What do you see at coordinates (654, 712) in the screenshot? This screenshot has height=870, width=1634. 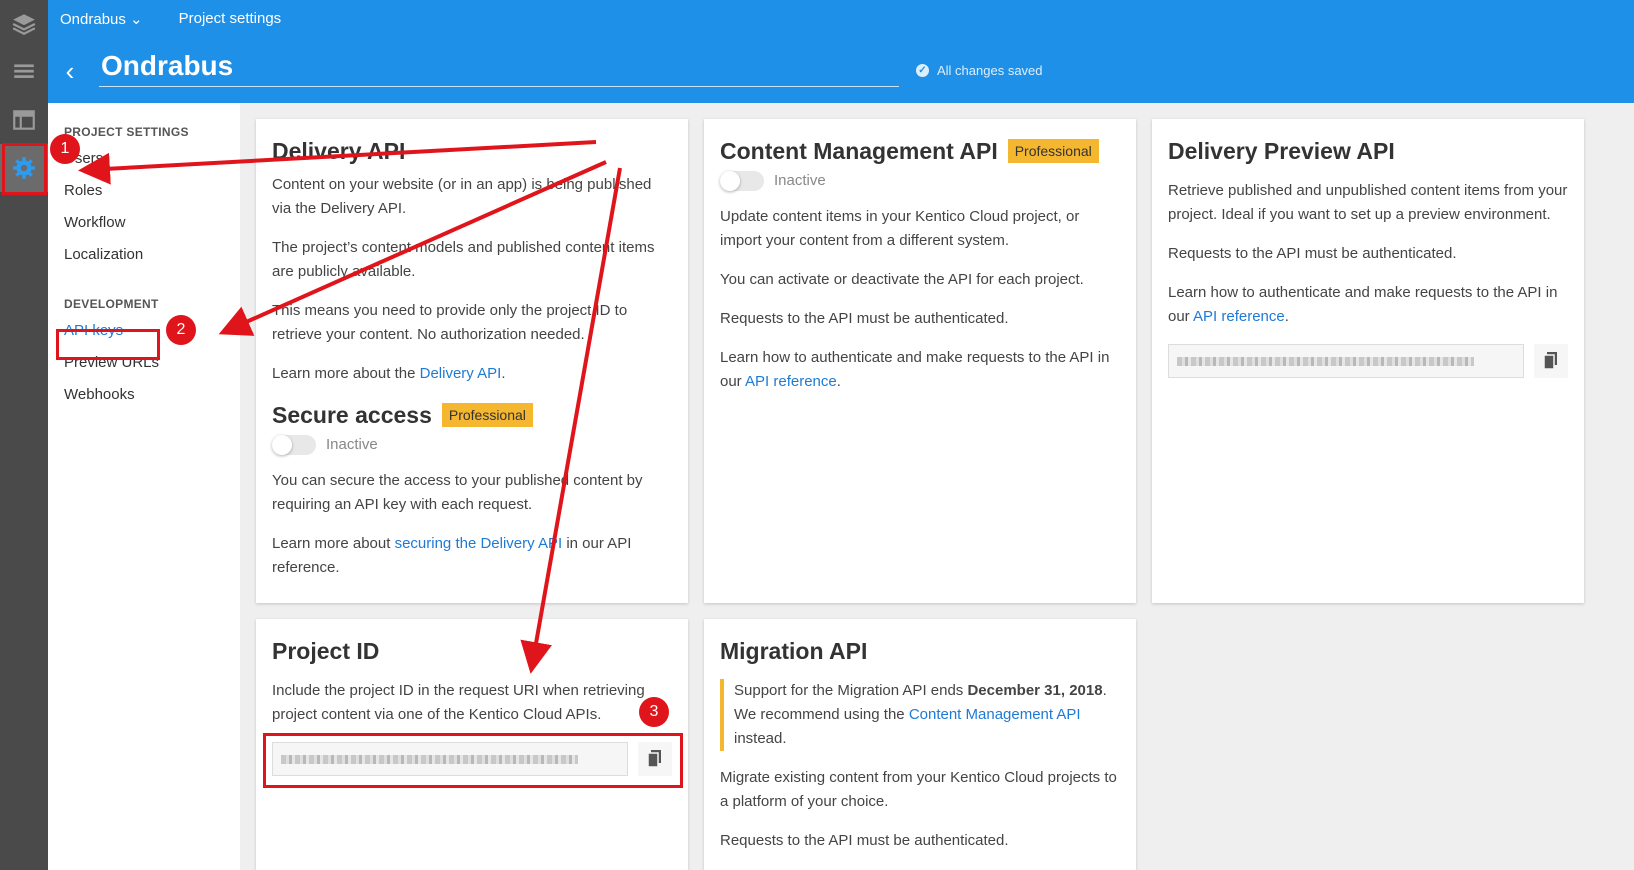 I see `step-marker-3: 3` at bounding box center [654, 712].